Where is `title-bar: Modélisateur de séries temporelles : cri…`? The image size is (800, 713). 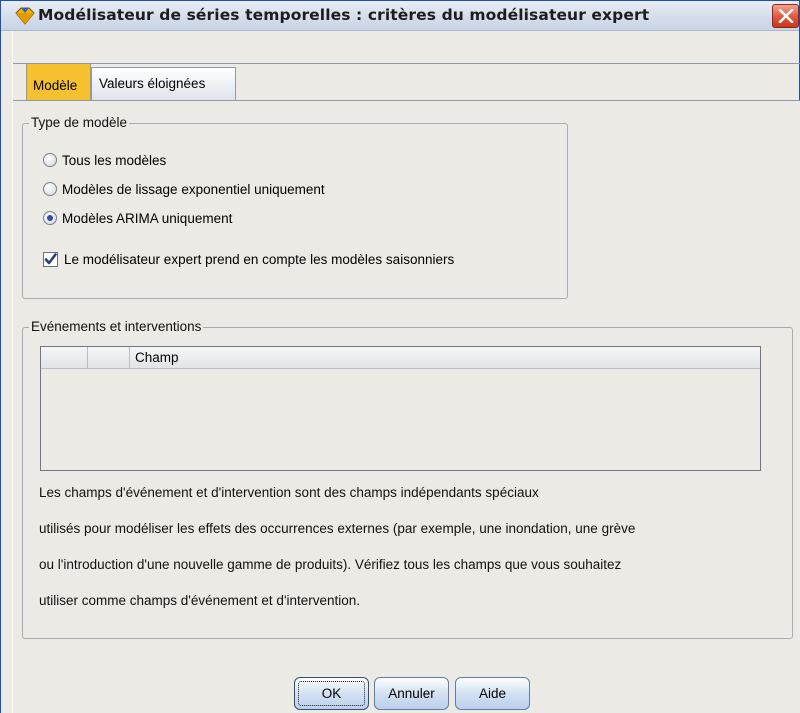 title-bar: Modélisateur de séries temporelles : cri… is located at coordinates (400, 16).